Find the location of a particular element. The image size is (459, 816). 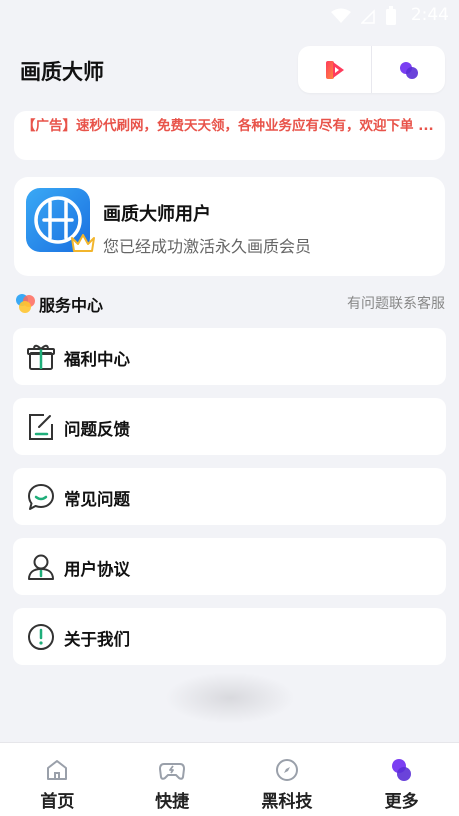

battery-icon is located at coordinates (391, 15).